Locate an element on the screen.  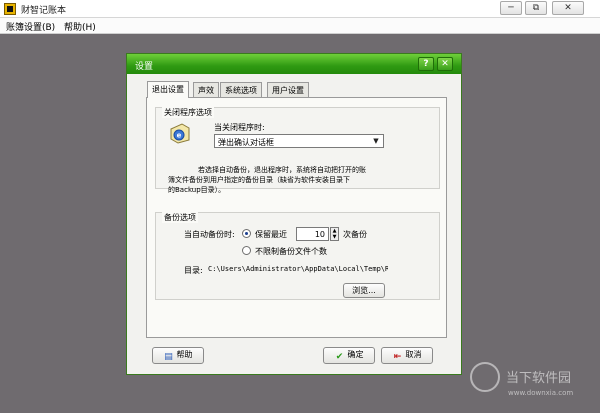
close-when-label: 当关闭程序时: is located at coordinates (239, 127).